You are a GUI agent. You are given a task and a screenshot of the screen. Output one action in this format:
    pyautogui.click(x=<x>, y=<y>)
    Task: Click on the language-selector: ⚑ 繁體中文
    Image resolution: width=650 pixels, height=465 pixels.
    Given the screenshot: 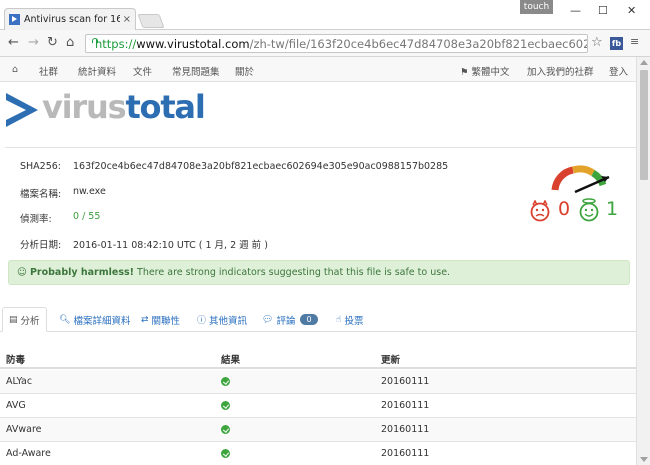 What is the action you would take?
    pyautogui.click(x=485, y=71)
    